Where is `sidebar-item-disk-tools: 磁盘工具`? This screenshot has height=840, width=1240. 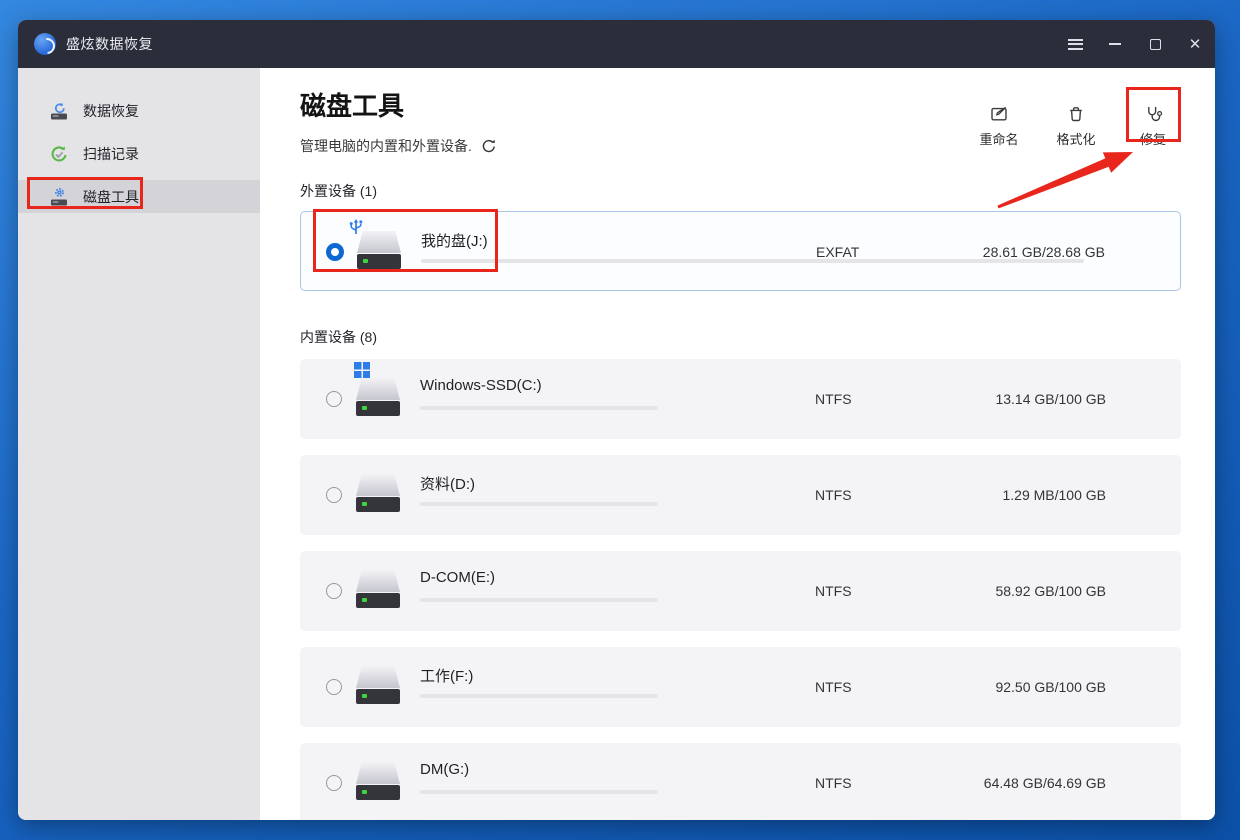
sidebar-item-disk-tools: 磁盘工具 is located at coordinates (139, 196).